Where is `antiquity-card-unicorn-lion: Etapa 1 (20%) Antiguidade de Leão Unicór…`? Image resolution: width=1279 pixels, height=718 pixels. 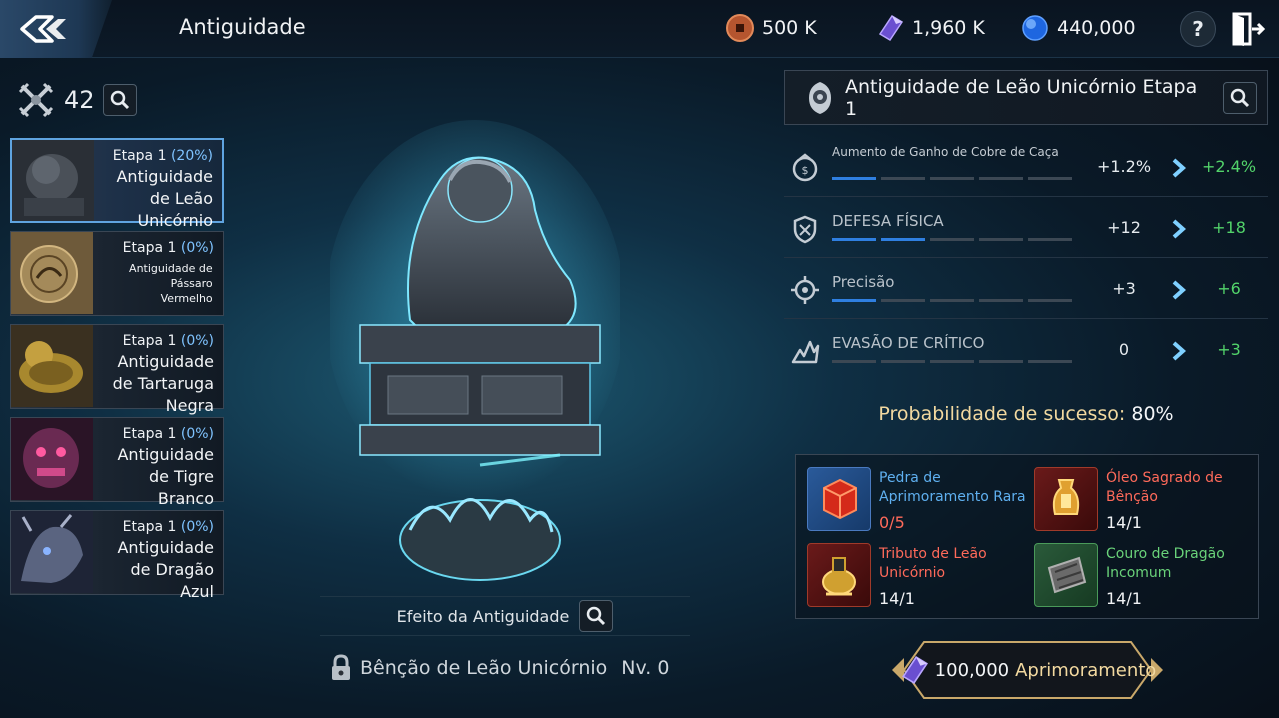 antiquity-card-unicorn-lion: Etapa 1 (20%) Antiguidade de Leão Unicór… is located at coordinates (117, 184).